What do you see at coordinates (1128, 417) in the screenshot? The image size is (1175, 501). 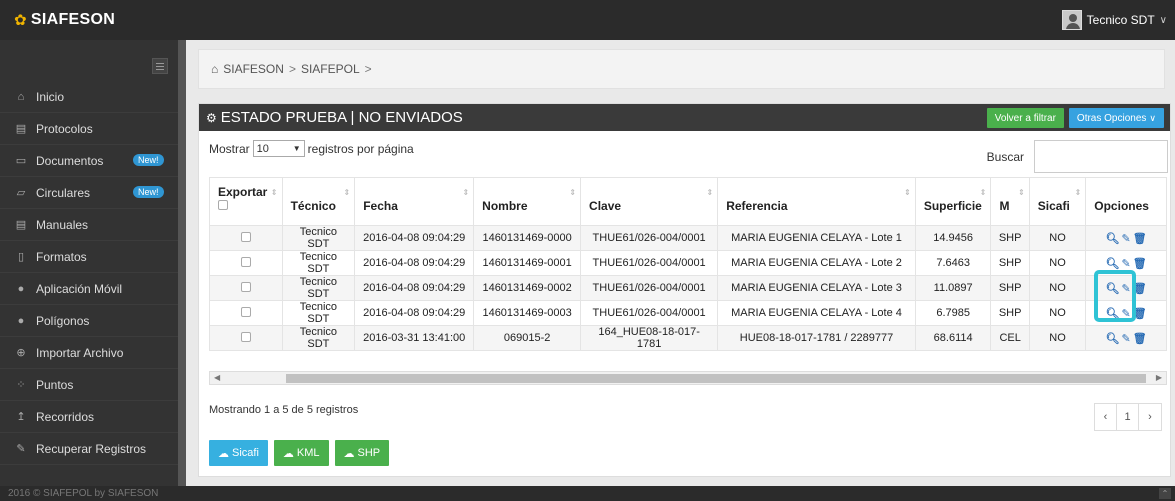 I see `page-1-button: 1` at bounding box center [1128, 417].